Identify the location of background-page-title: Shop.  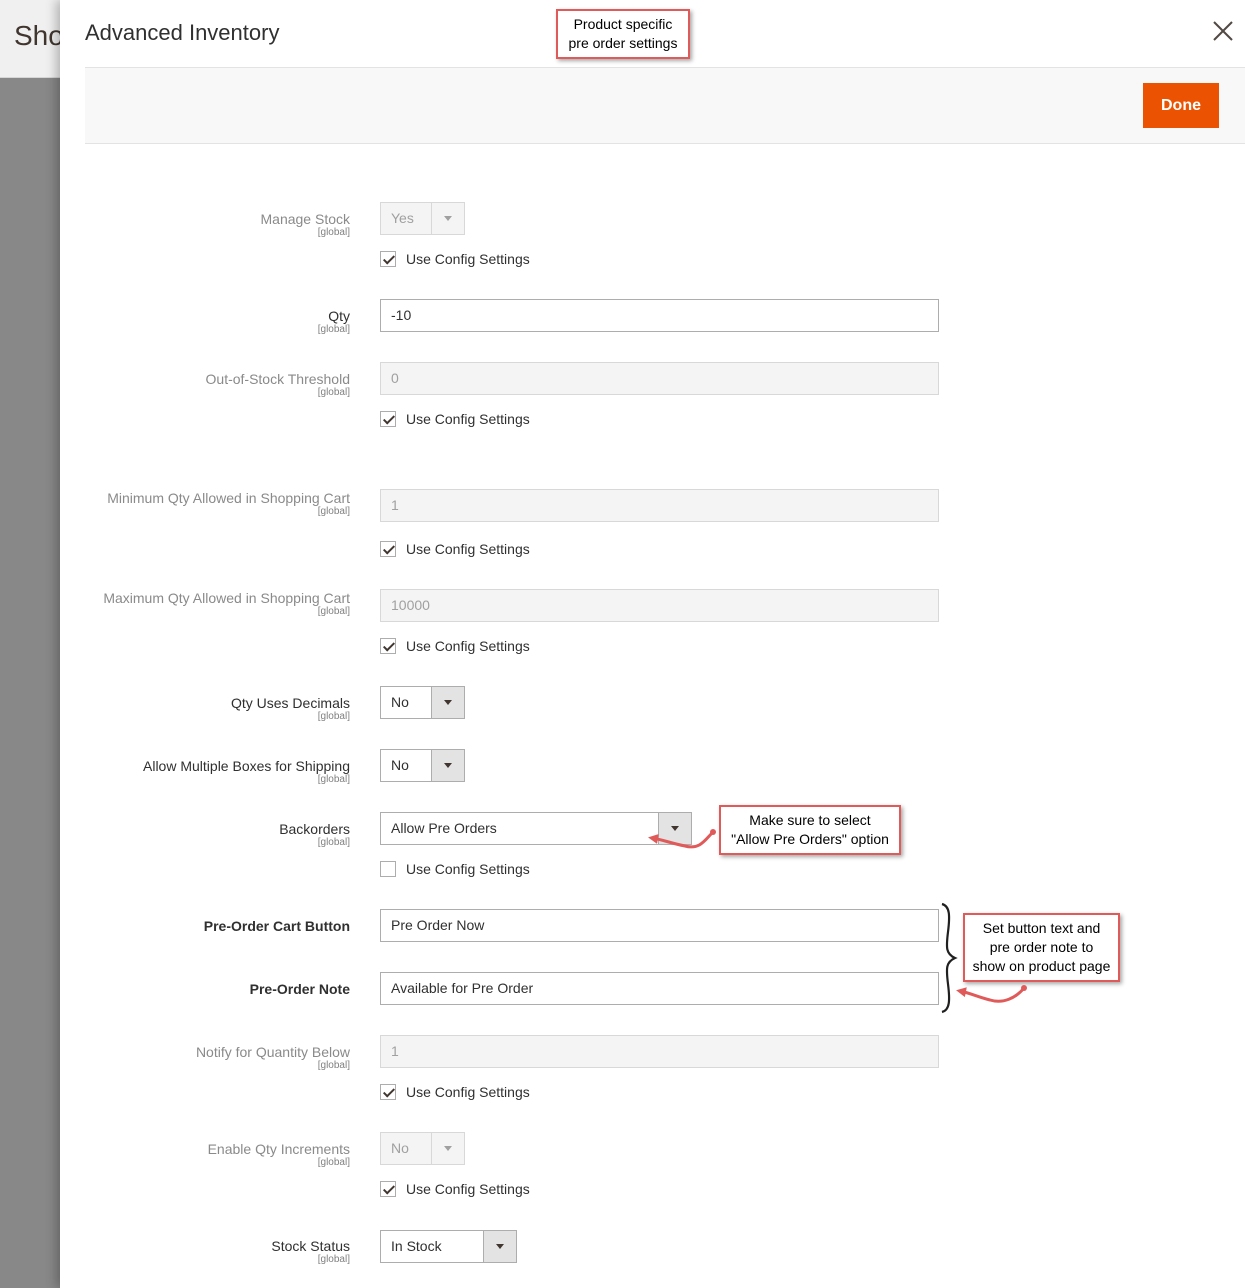
(37, 35).